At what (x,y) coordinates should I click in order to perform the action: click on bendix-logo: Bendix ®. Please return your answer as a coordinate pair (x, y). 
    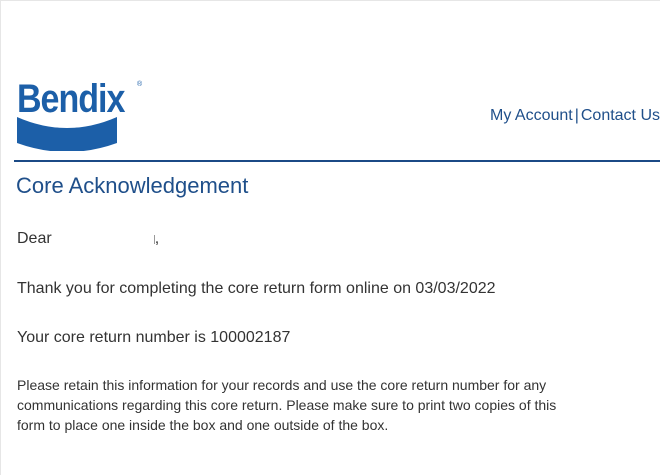
    Looking at the image, I should click on (80, 115).